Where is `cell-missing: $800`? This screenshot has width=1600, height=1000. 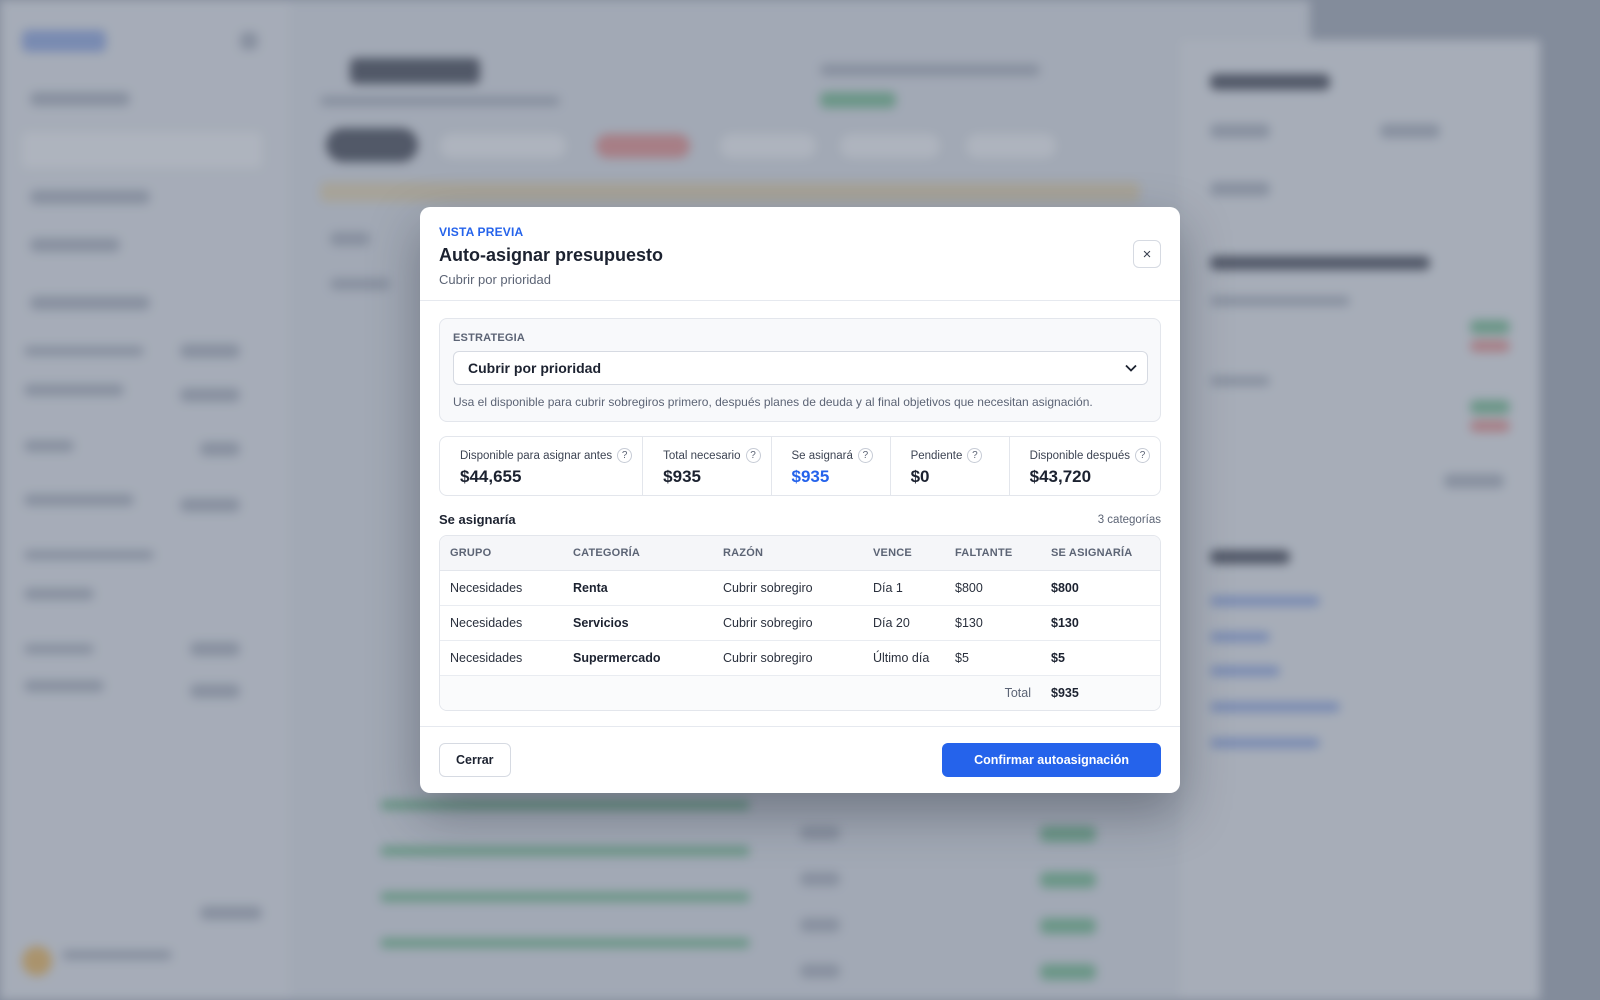
cell-missing: $800 is located at coordinates (993, 588).